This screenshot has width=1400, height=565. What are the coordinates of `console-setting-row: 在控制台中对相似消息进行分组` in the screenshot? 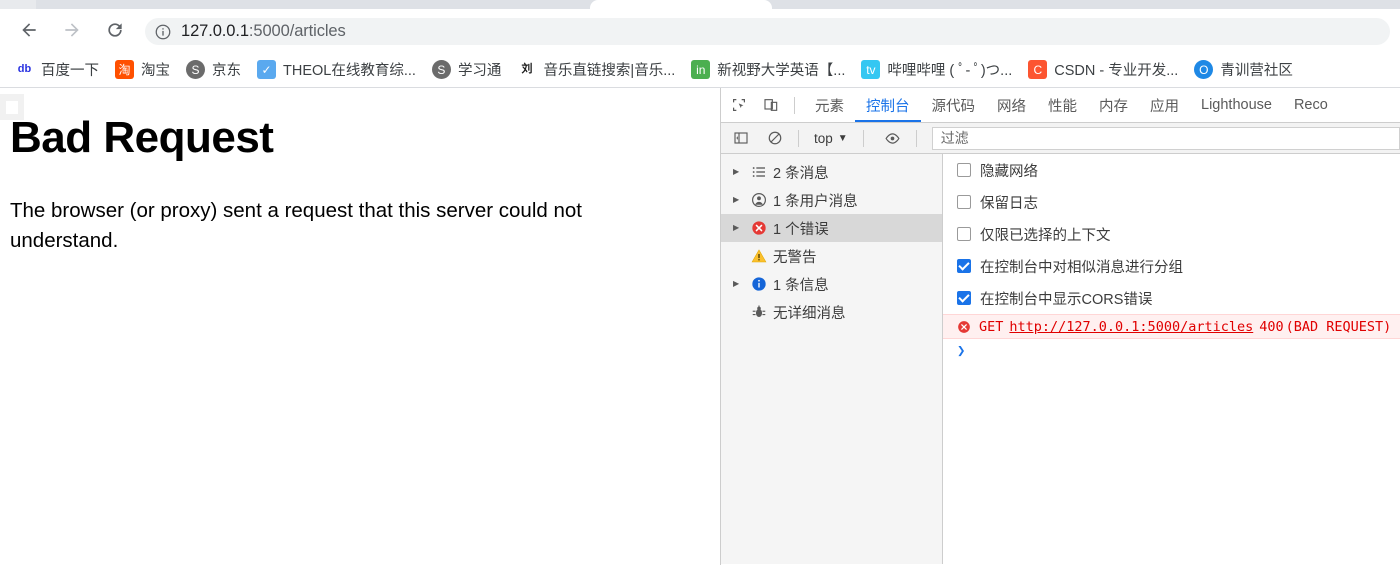 It's located at (1171, 266).